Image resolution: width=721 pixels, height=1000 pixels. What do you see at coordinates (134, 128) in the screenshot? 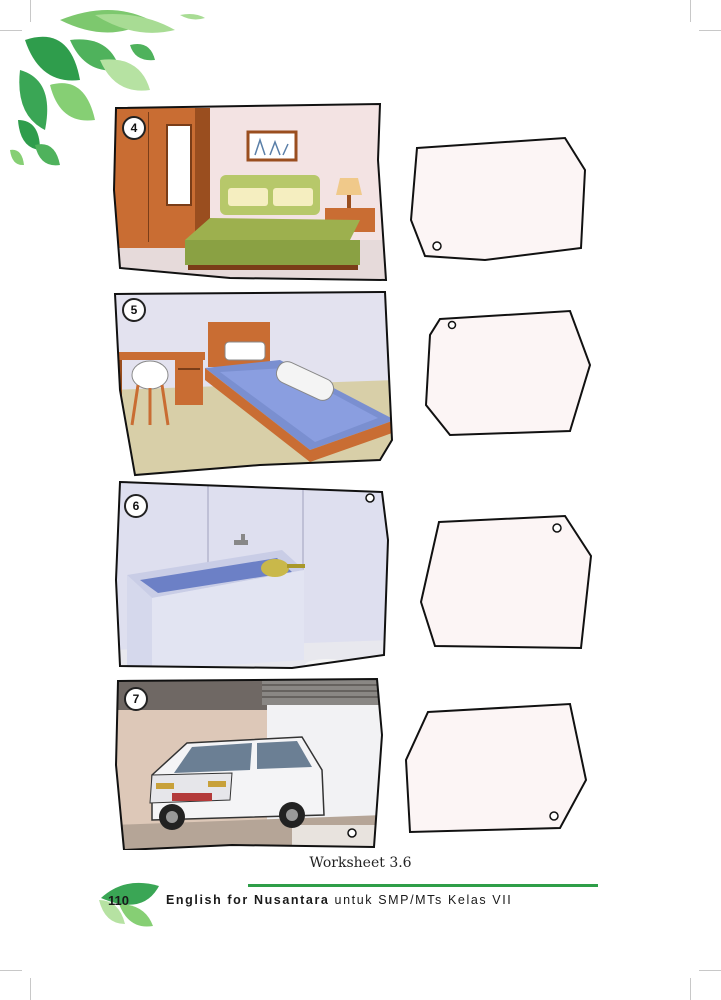
I see `scene-number: 4` at bounding box center [134, 128].